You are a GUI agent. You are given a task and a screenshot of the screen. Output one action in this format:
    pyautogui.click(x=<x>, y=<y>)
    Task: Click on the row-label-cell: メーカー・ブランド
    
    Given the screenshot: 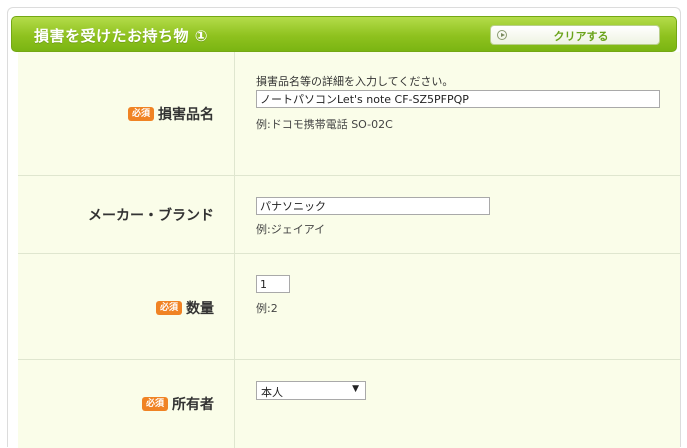 What is the action you would take?
    pyautogui.click(x=126, y=214)
    